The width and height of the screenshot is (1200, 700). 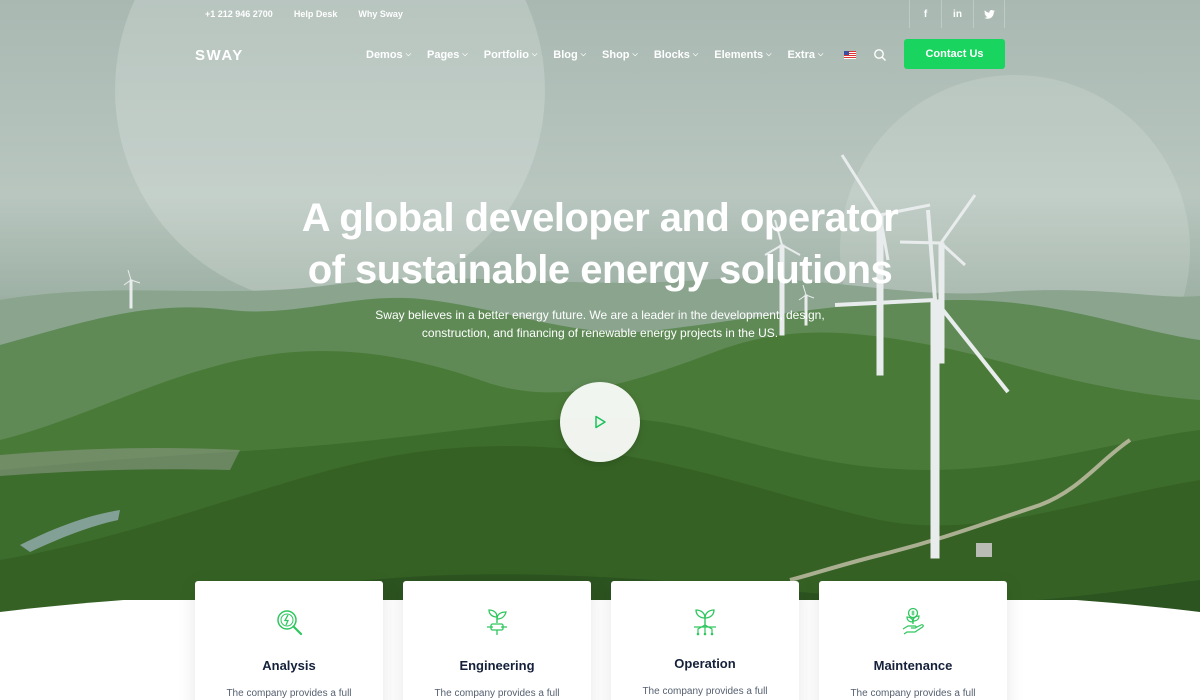 I want to click on nav-item-shop: Shop ⌵, so click(x=620, y=55).